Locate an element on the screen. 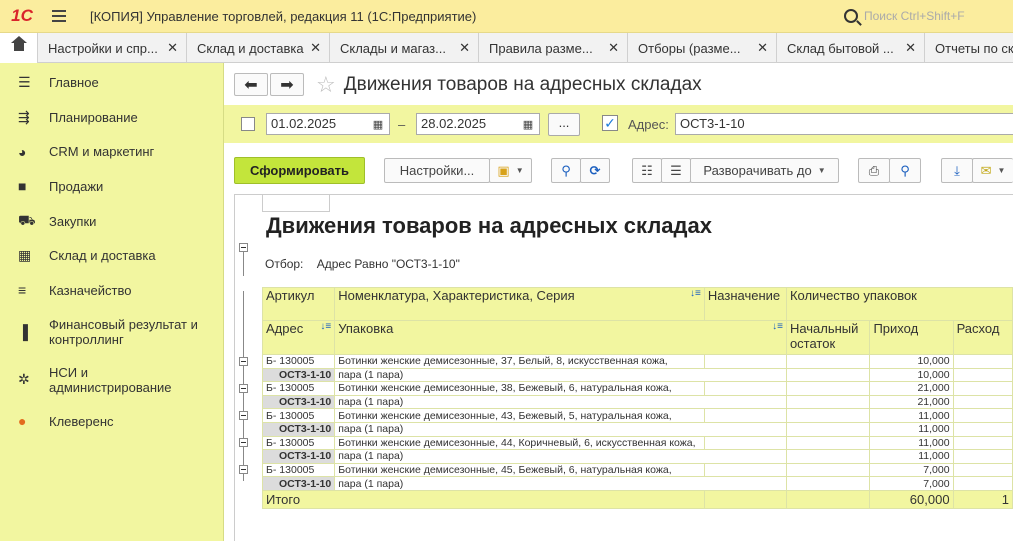 The width and height of the screenshot is (1013, 541). sidebar-item-treasury: ≡ Казначейство is located at coordinates (111, 290).